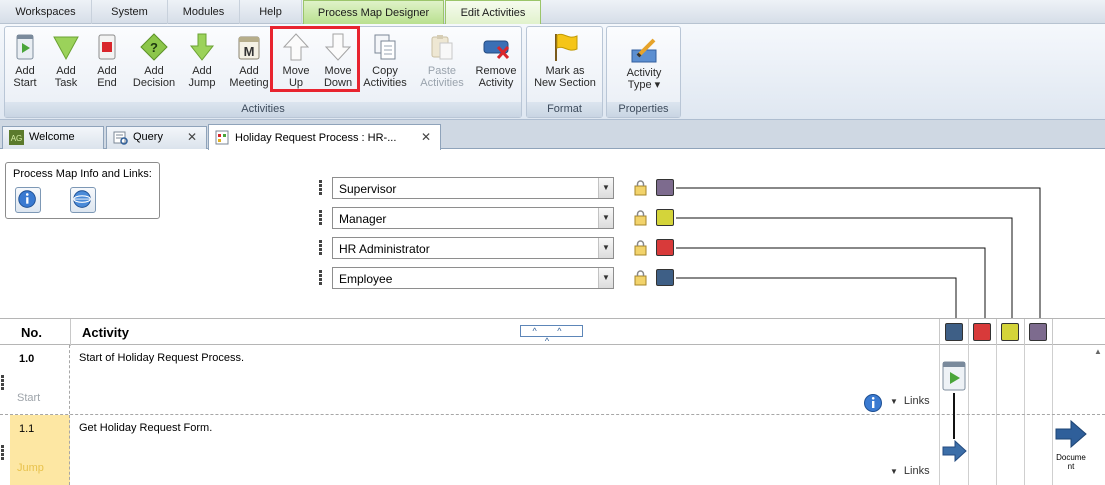  Describe the element at coordinates (385, 83) in the screenshot. I see `copy-activities-label-2: Activities` at that location.